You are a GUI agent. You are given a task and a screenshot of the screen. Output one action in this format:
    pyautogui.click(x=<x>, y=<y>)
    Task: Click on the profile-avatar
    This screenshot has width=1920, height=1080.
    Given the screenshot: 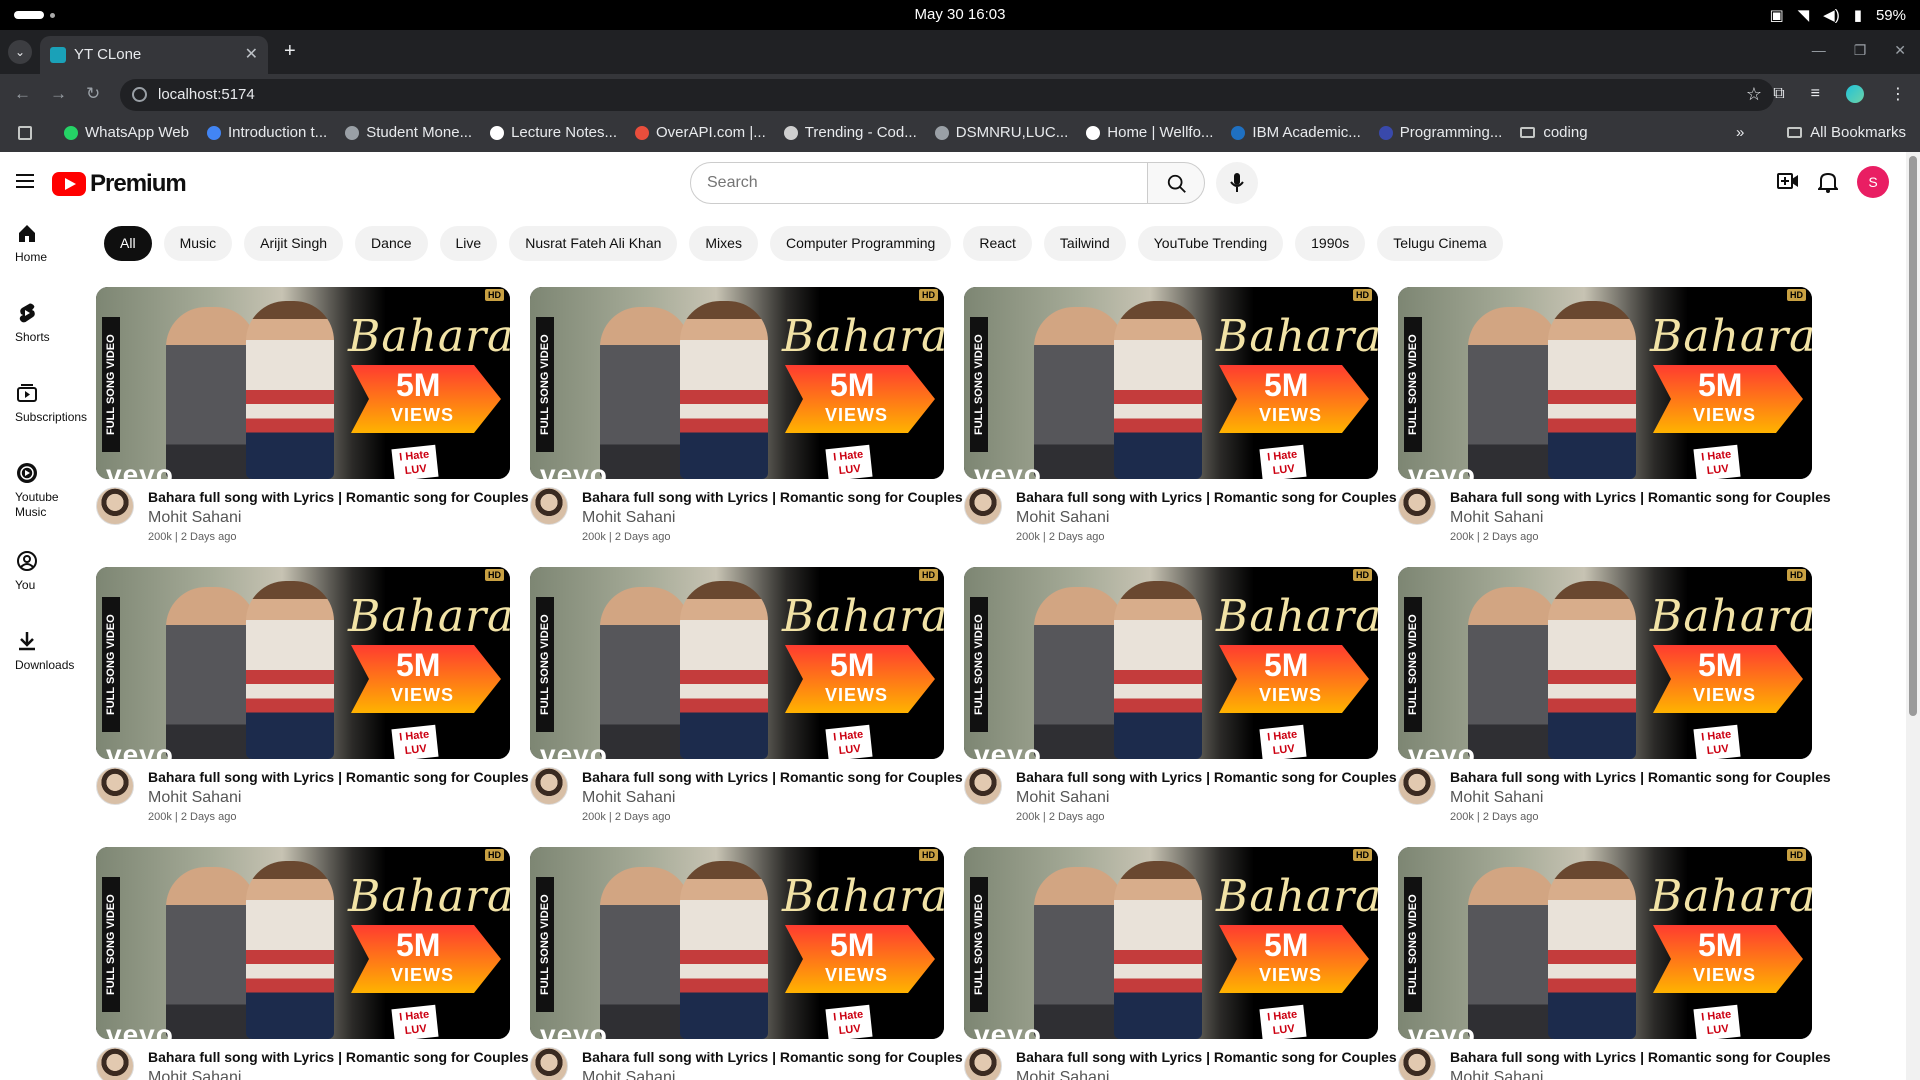 What is the action you would take?
    pyautogui.click(x=1855, y=94)
    